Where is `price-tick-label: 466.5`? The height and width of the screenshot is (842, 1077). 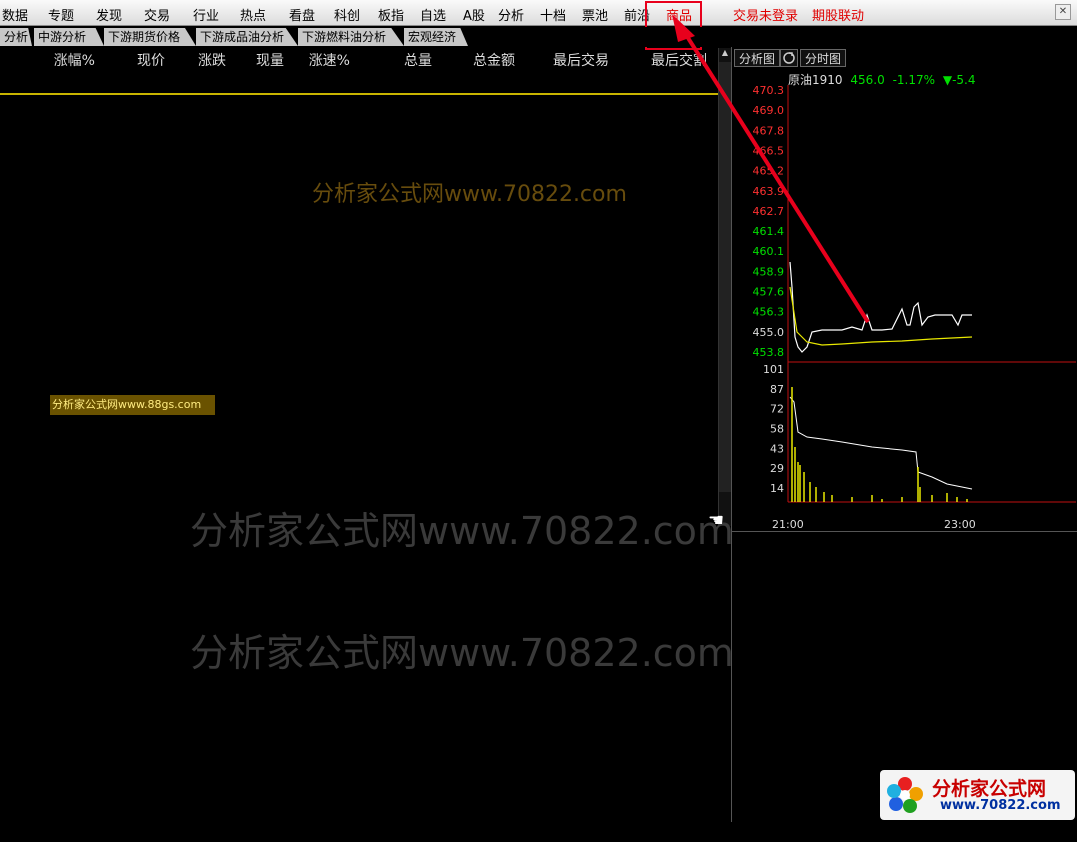 price-tick-label: 466.5 is located at coordinates (769, 150).